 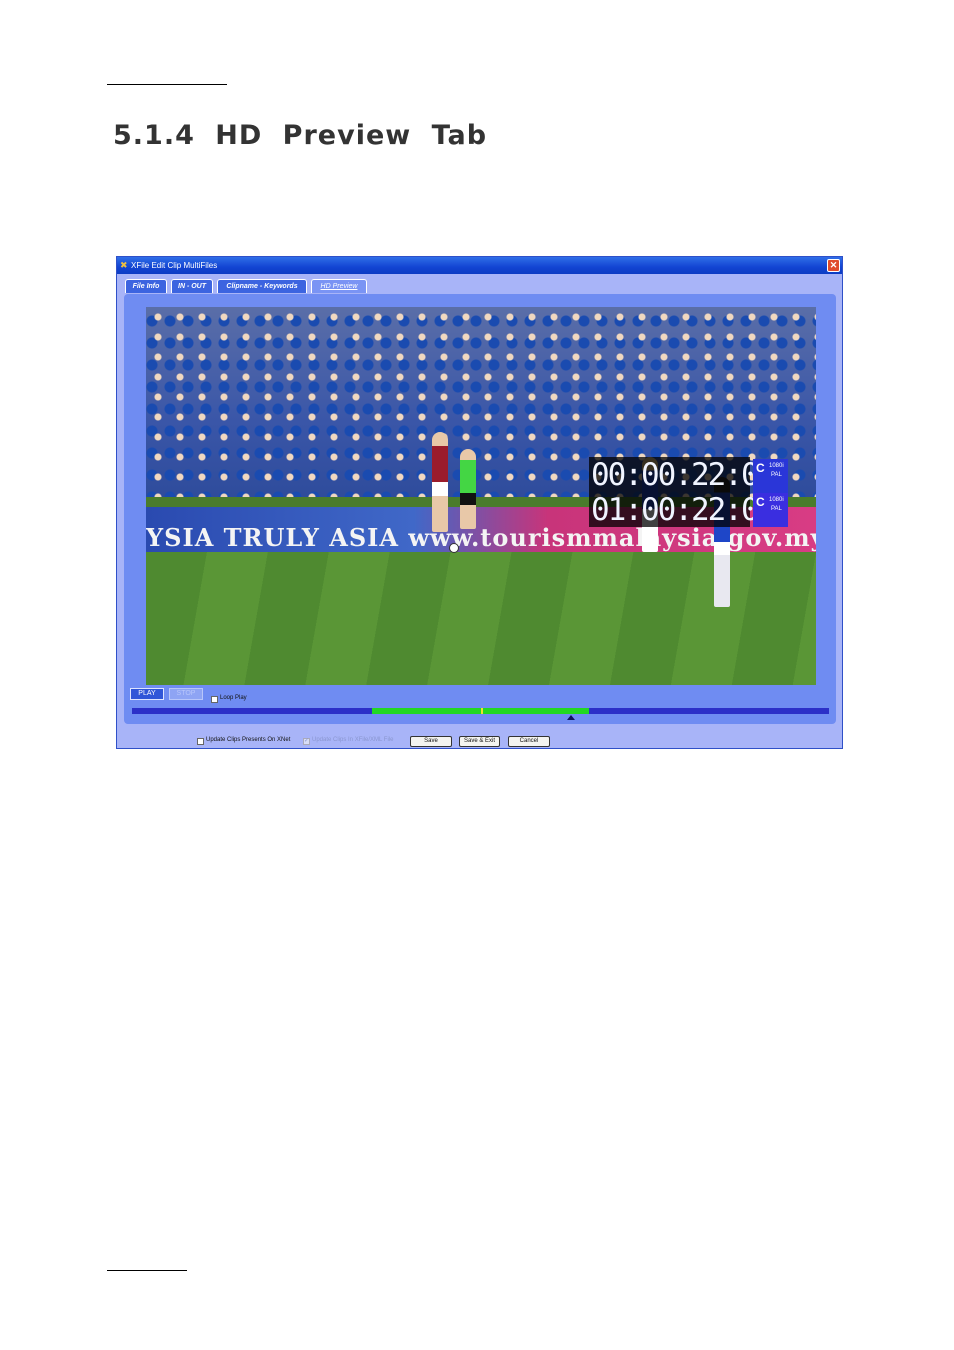 I want to click on stop-button: STOP, so click(x=186, y=694).